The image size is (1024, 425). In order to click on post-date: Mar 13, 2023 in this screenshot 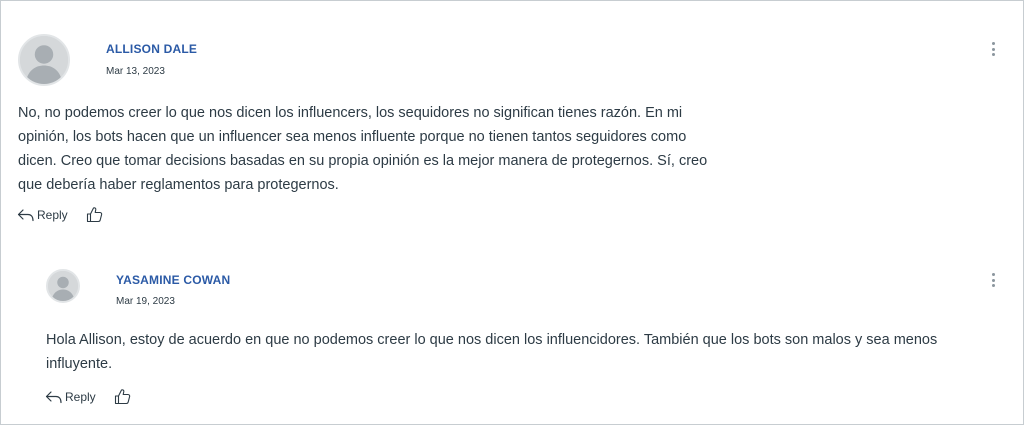, I will do `click(135, 71)`.